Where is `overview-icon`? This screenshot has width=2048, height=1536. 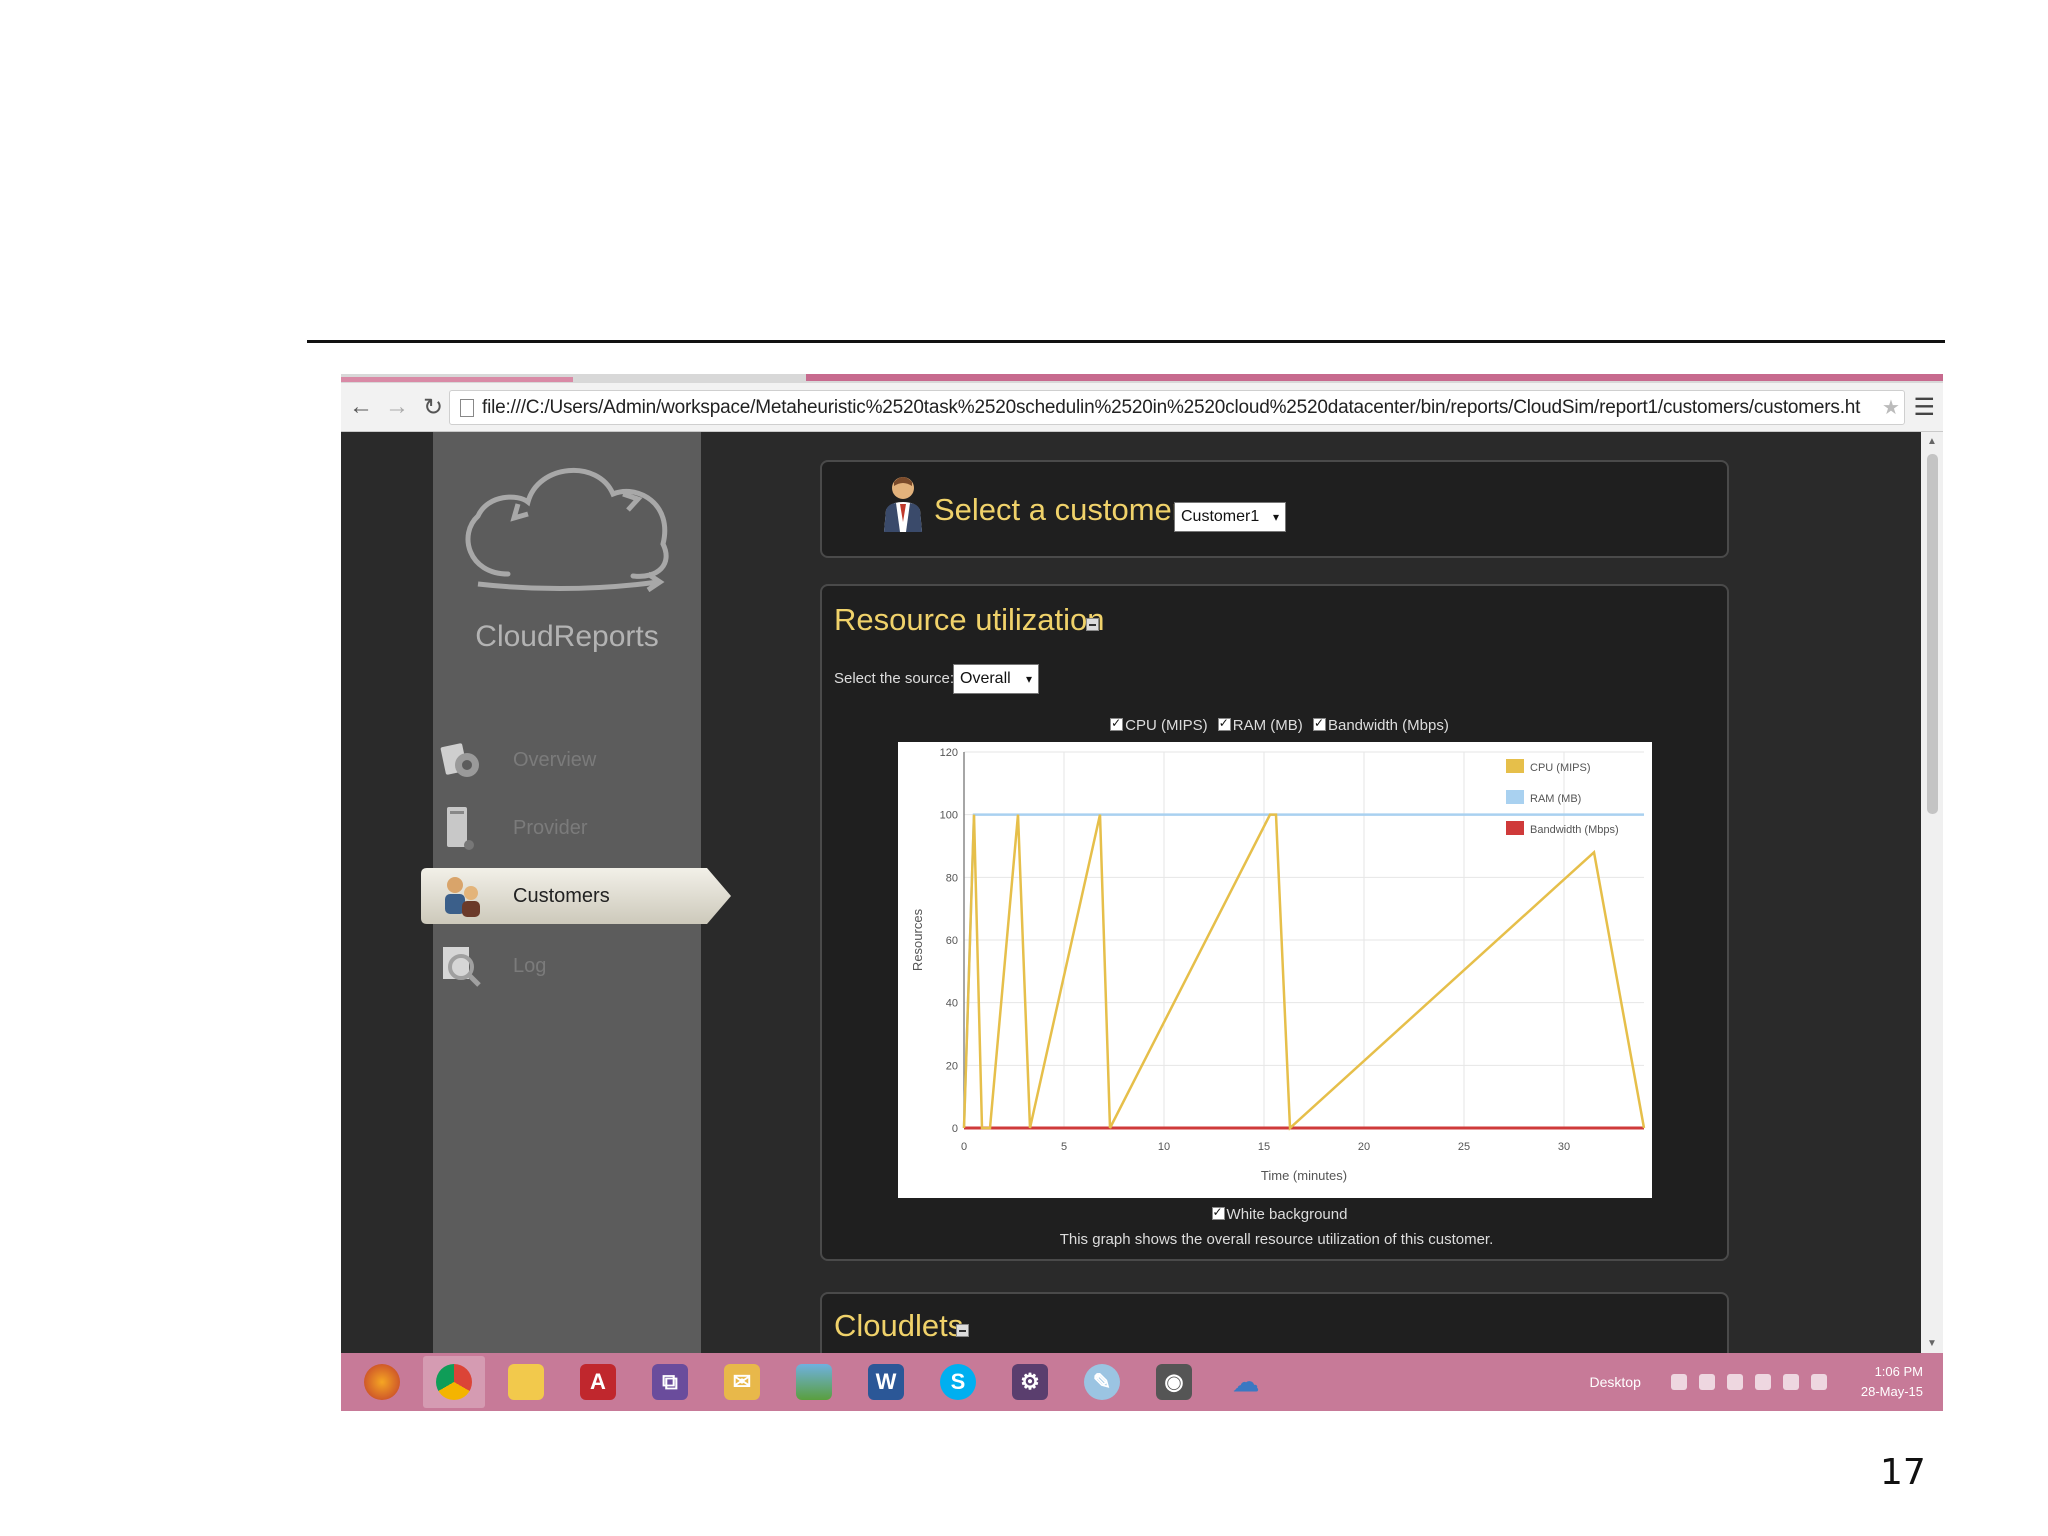
overview-icon is located at coordinates (459, 760).